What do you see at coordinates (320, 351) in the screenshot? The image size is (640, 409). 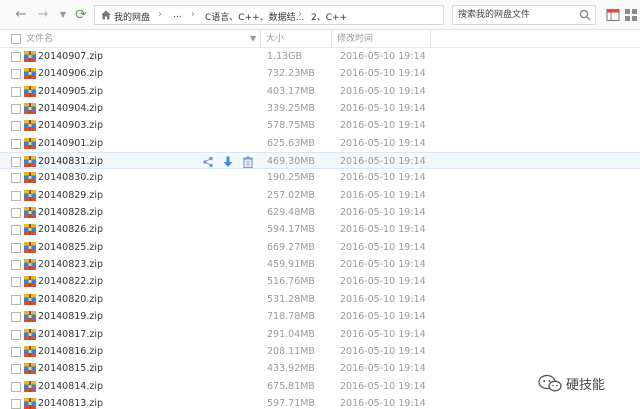 I see `file-row: 20140816.zip 208.11MB 2016-05-10 19:14` at bounding box center [320, 351].